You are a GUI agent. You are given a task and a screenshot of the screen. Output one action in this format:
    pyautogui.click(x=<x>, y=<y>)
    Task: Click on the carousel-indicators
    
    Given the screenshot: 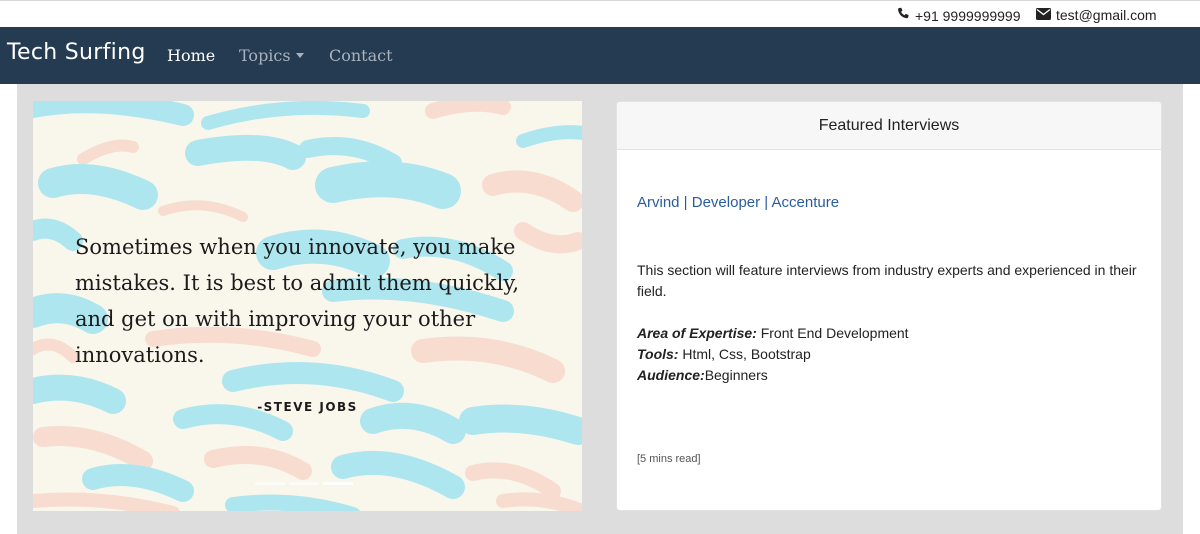 What is the action you would take?
    pyautogui.click(x=304, y=483)
    